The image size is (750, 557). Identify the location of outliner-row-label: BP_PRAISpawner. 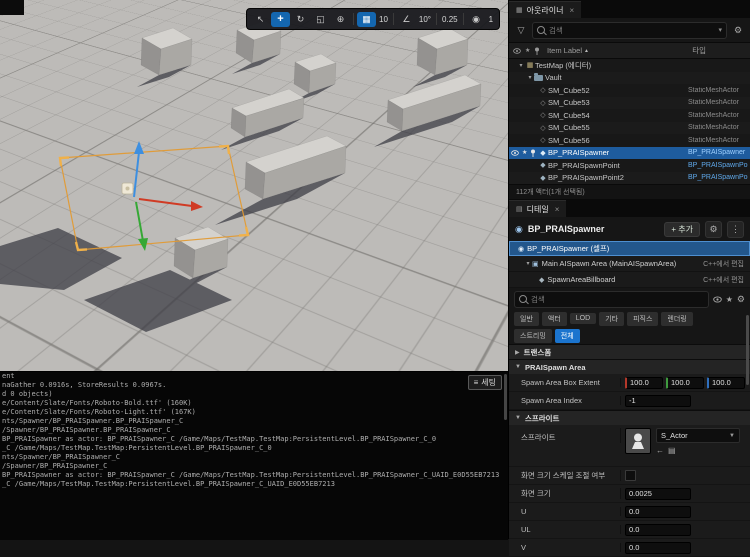
(579, 153).